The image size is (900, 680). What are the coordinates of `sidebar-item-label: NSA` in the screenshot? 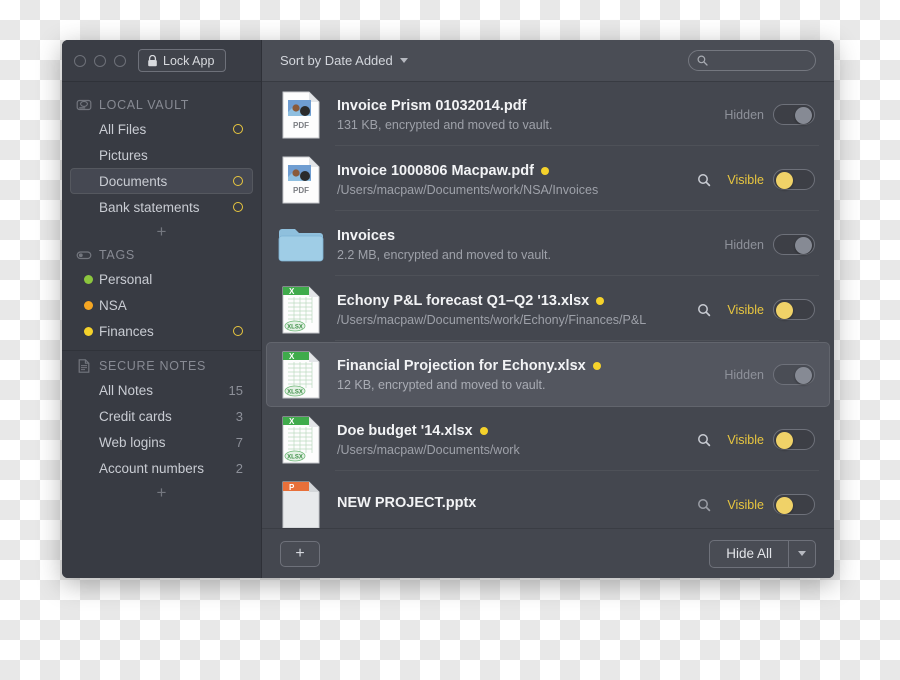 It's located at (113, 305).